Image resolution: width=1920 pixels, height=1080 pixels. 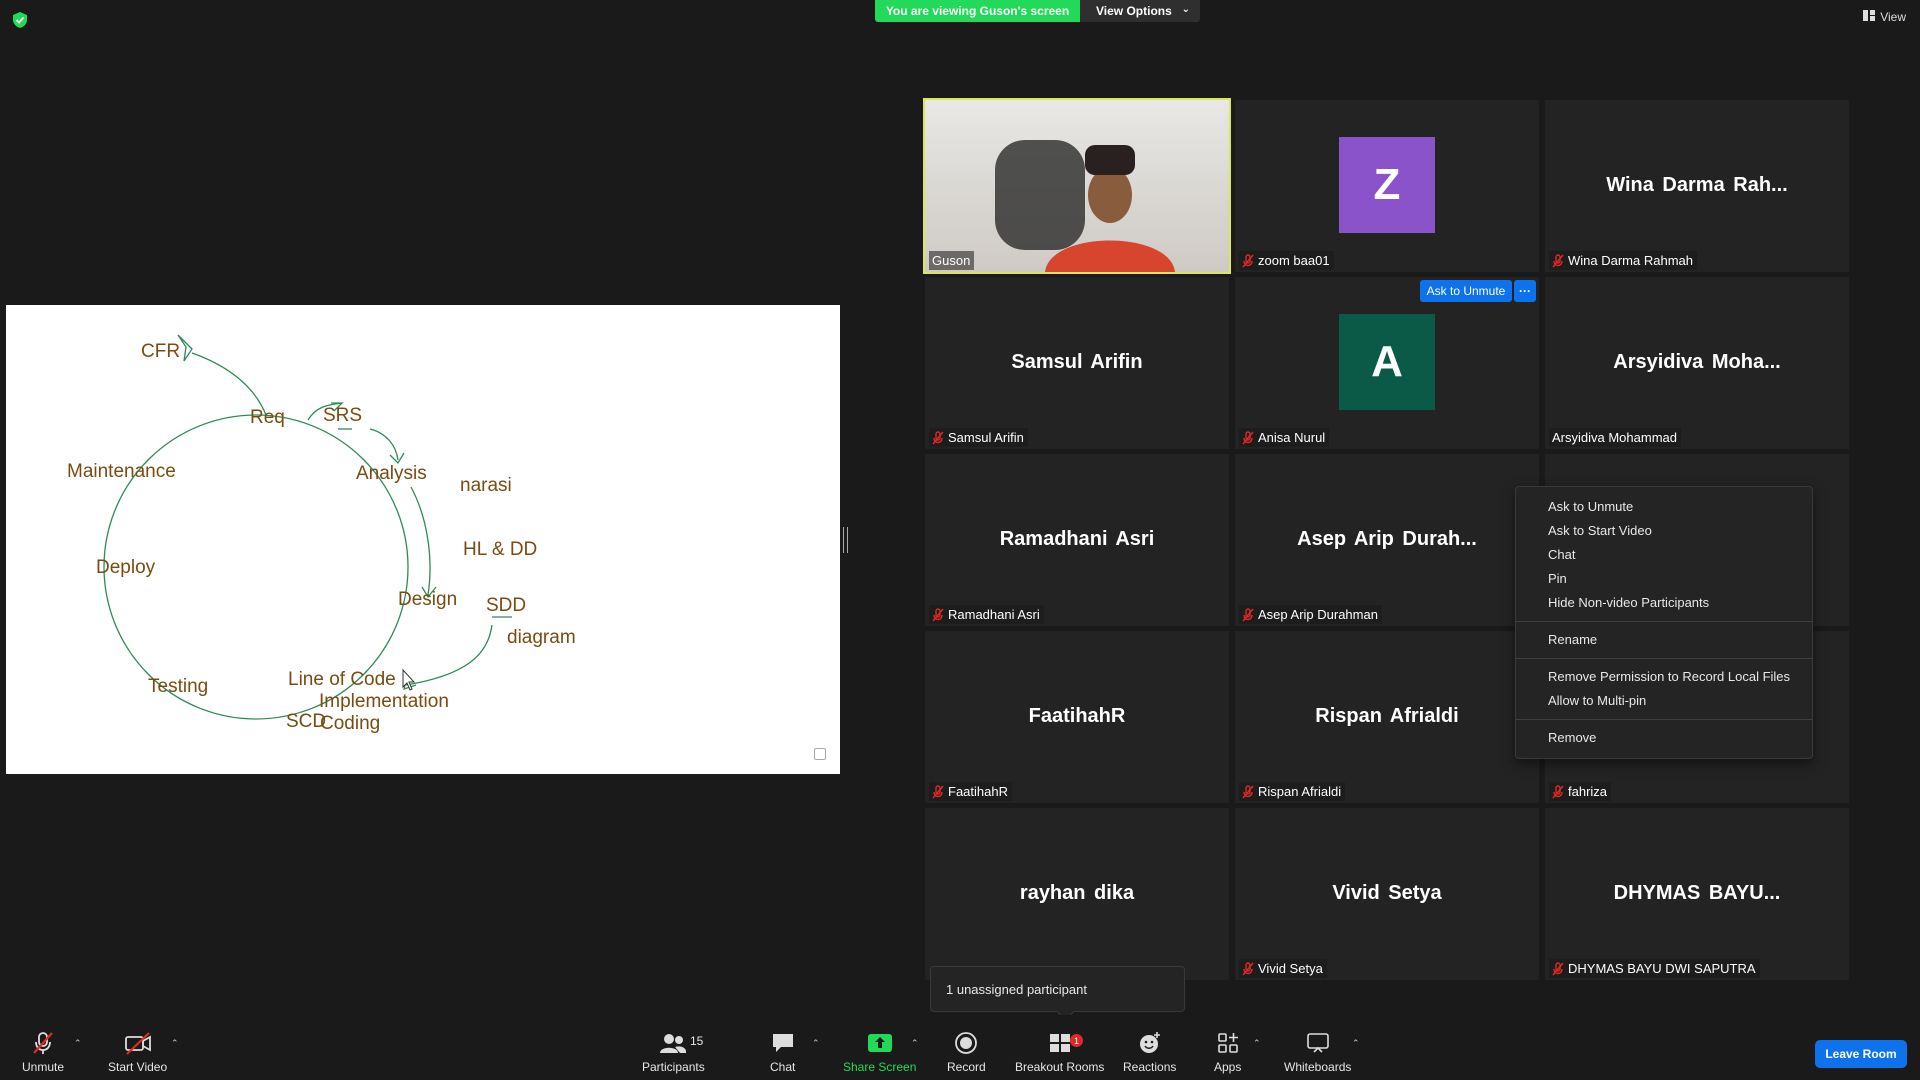 I want to click on expand-icon, so click(x=820, y=754).